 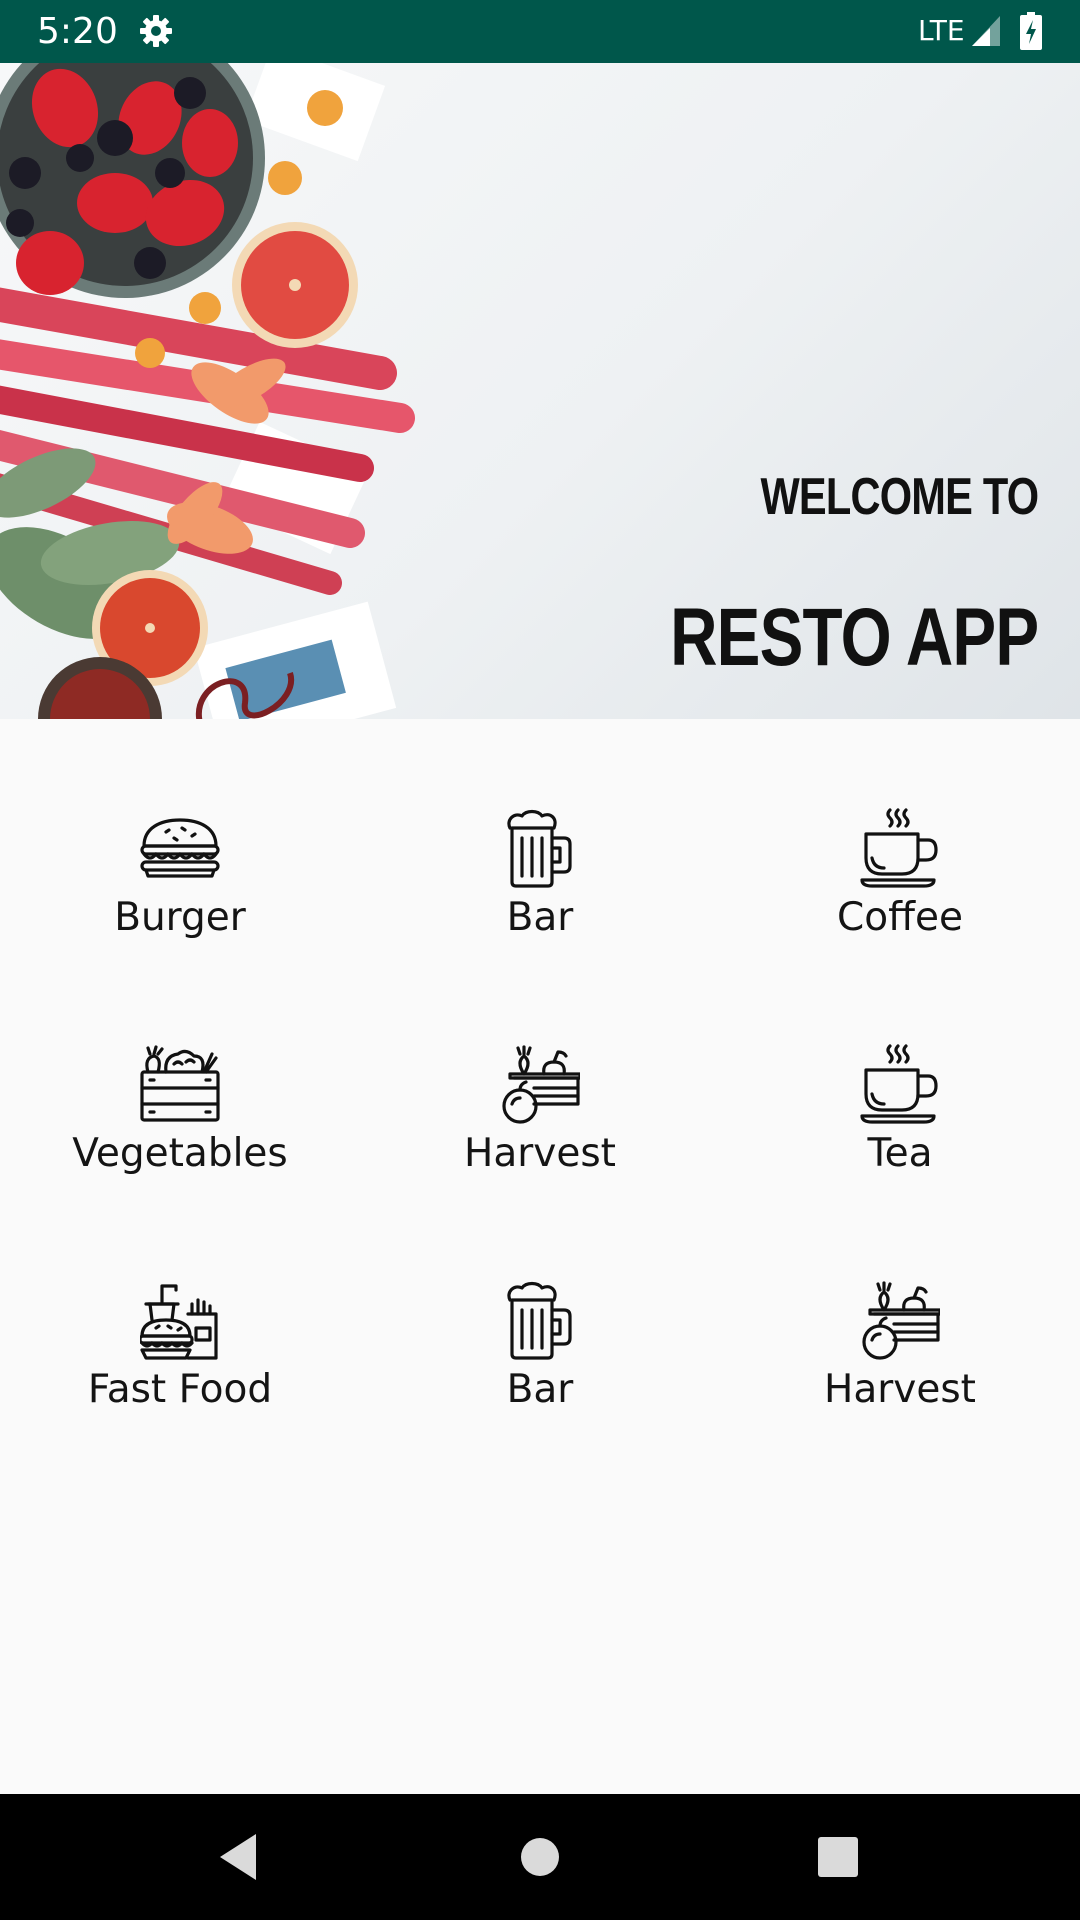 I want to click on status-time: 5:20, so click(x=77, y=31).